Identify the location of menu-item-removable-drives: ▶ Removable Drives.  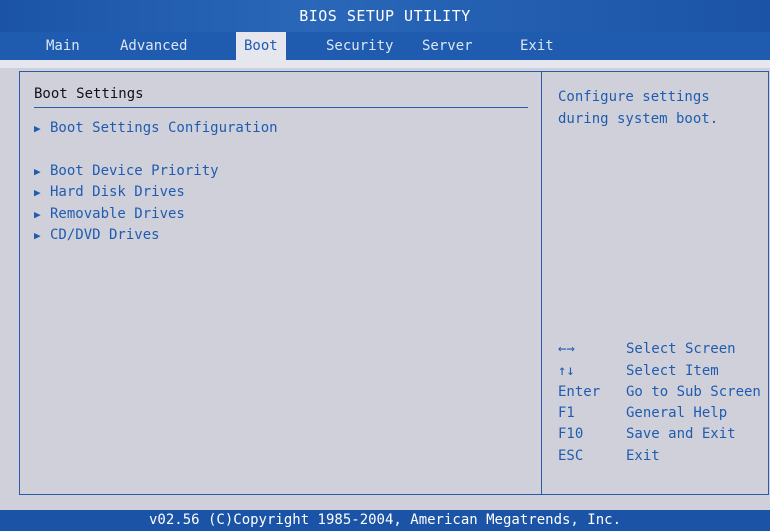
(109, 214).